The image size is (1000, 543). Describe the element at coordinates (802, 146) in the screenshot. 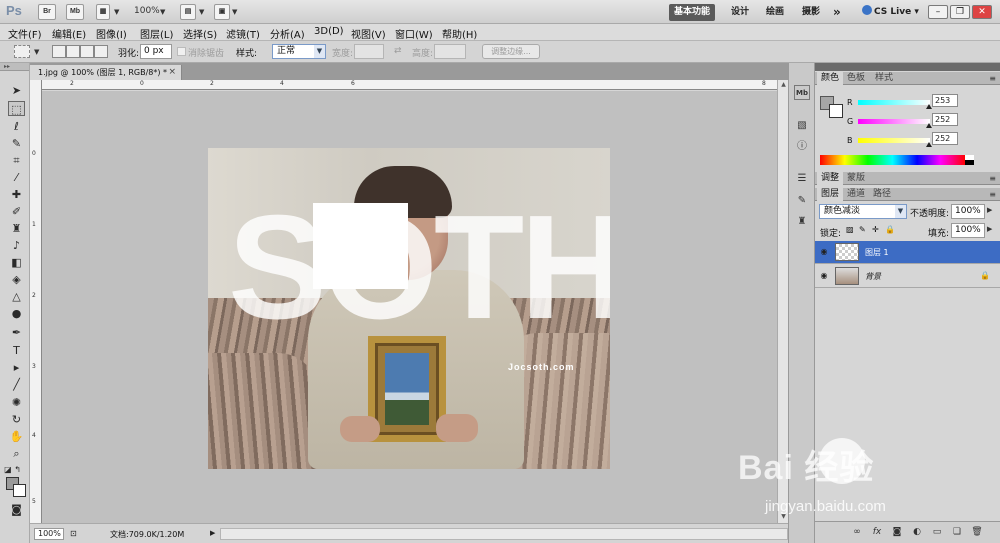

I see `info-icon: ⓘ` at that location.